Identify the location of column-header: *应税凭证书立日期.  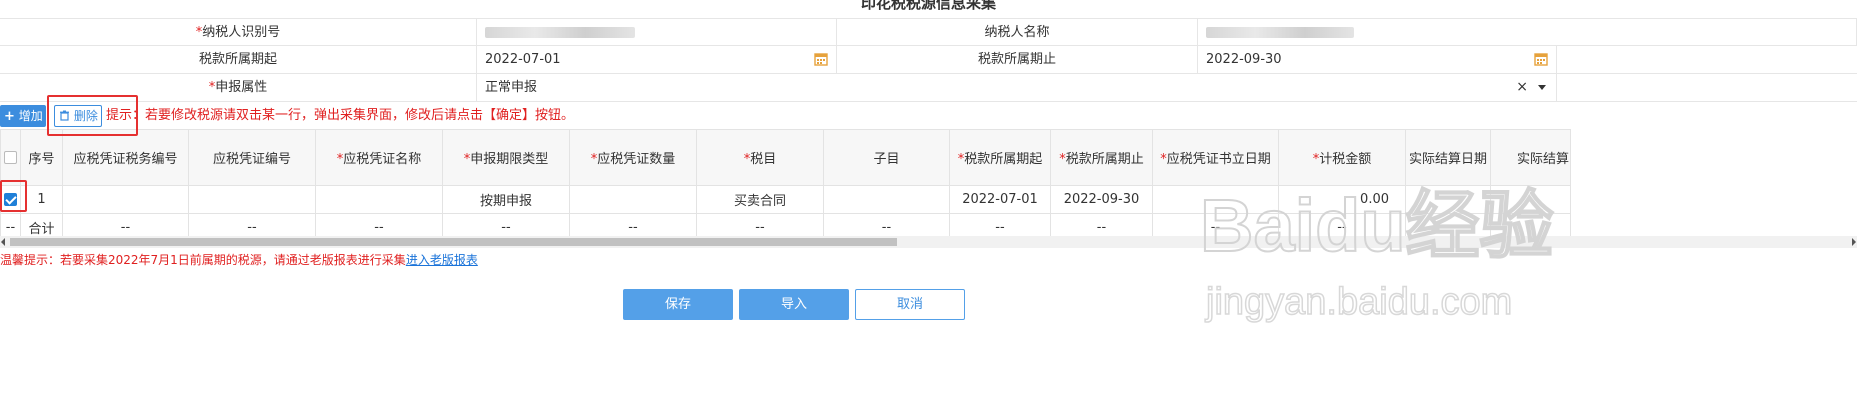
(1215, 157).